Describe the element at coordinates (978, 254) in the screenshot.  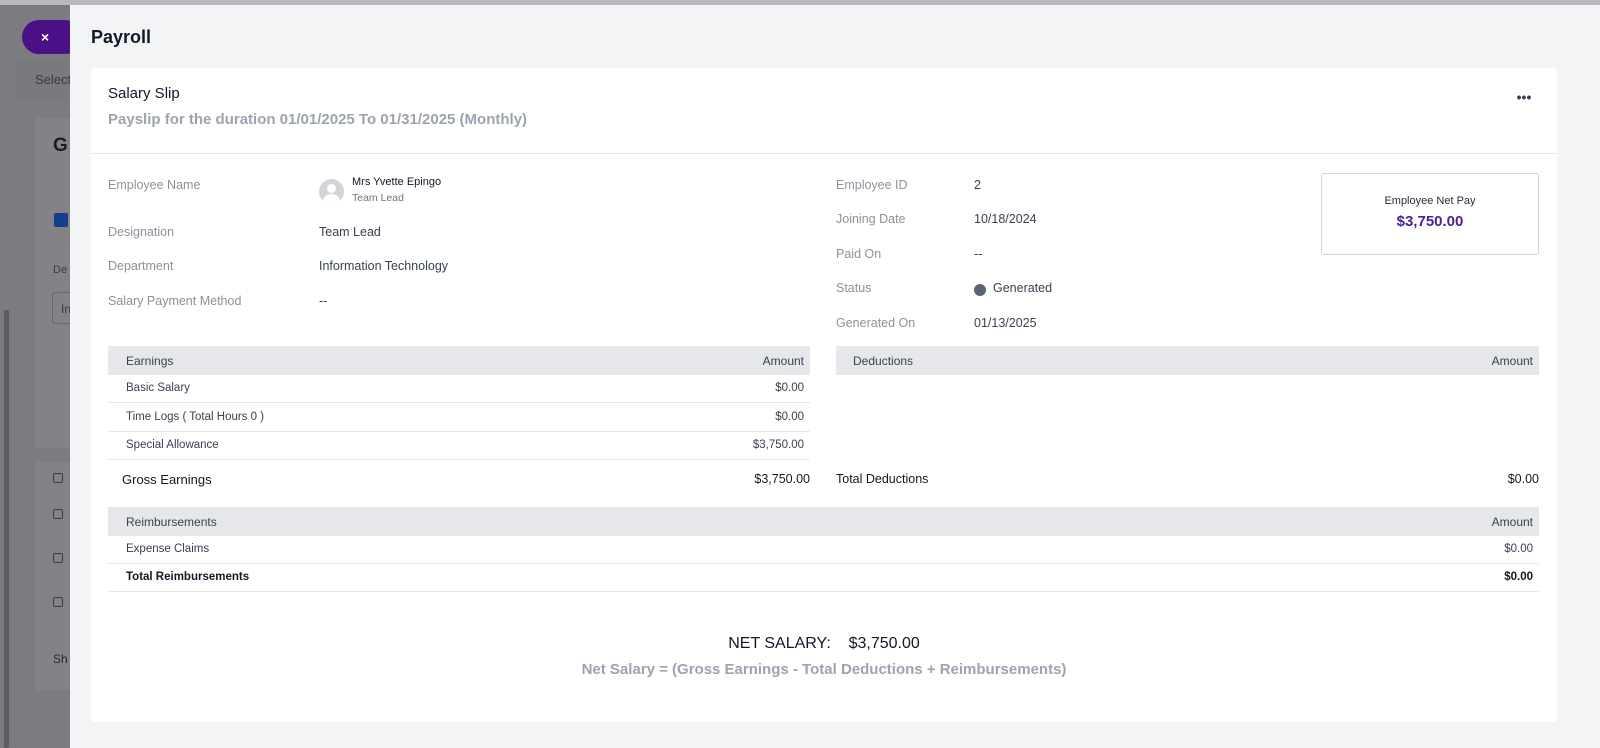
I see `paid-on-value: --` at that location.